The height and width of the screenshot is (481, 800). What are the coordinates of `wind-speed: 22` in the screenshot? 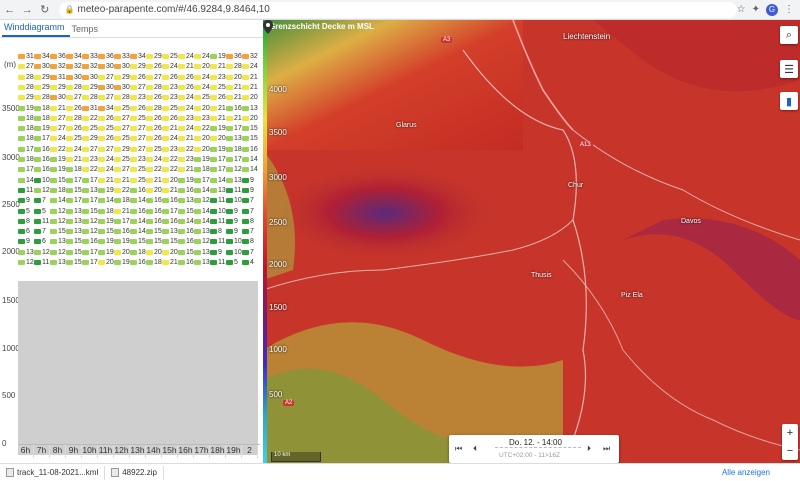 It's located at (94, 170).